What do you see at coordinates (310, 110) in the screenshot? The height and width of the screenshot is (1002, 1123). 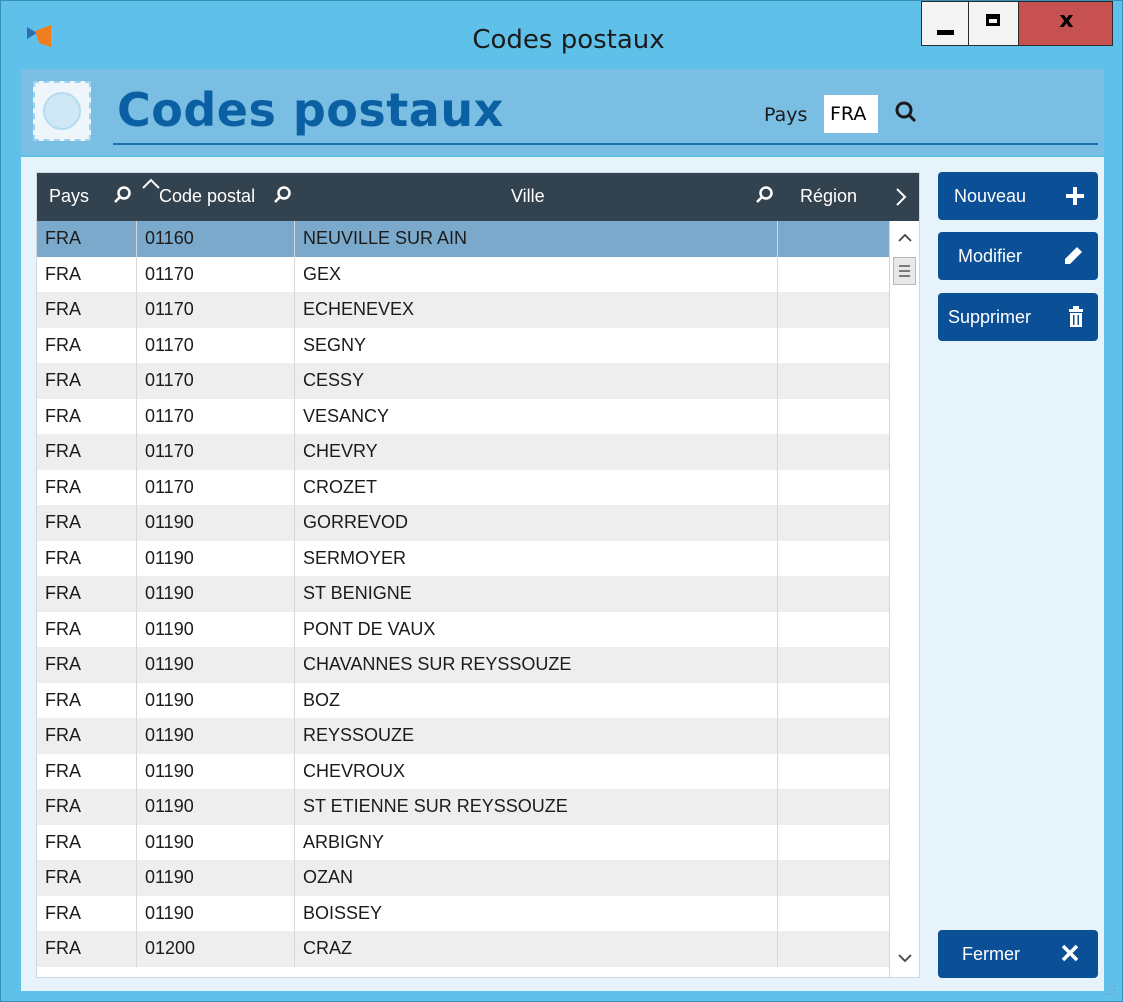 I see `page-title: Codes postaux` at bounding box center [310, 110].